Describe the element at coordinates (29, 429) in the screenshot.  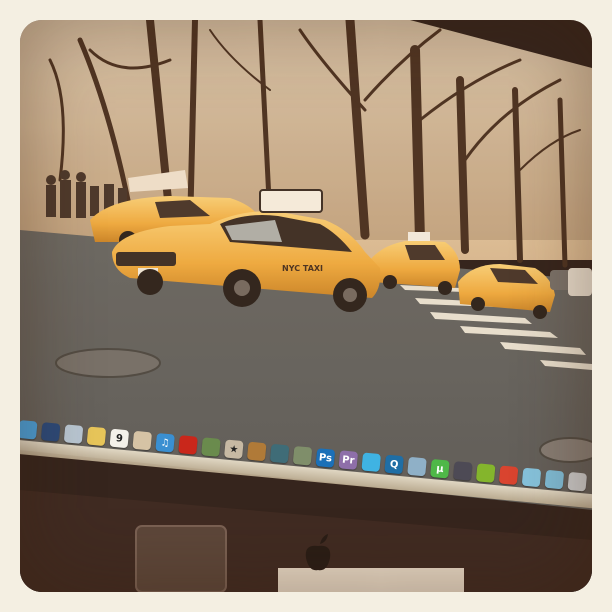
I see `finder-icon` at that location.